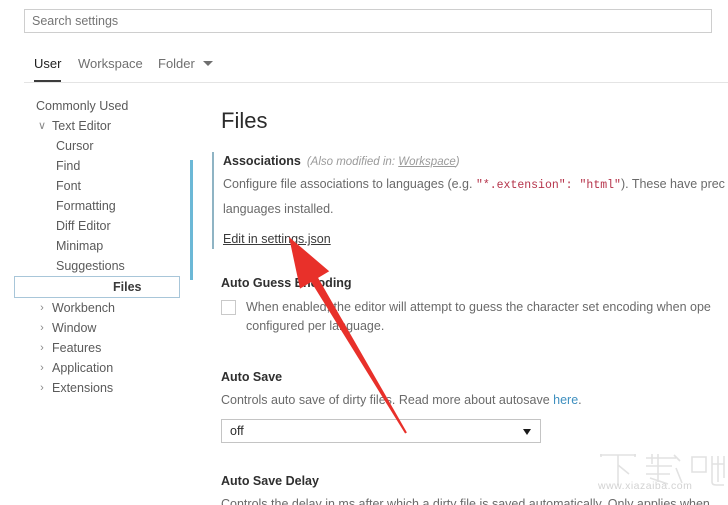 Image resolution: width=728 pixels, height=505 pixels. I want to click on sidebar-item-files: Files, so click(97, 287).